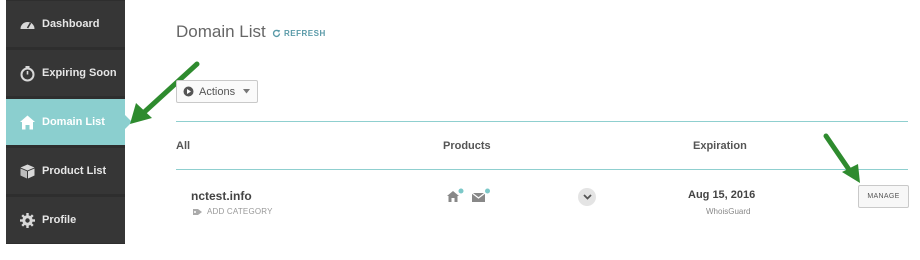  What do you see at coordinates (542, 169) in the screenshot?
I see `table-header-divider` at bounding box center [542, 169].